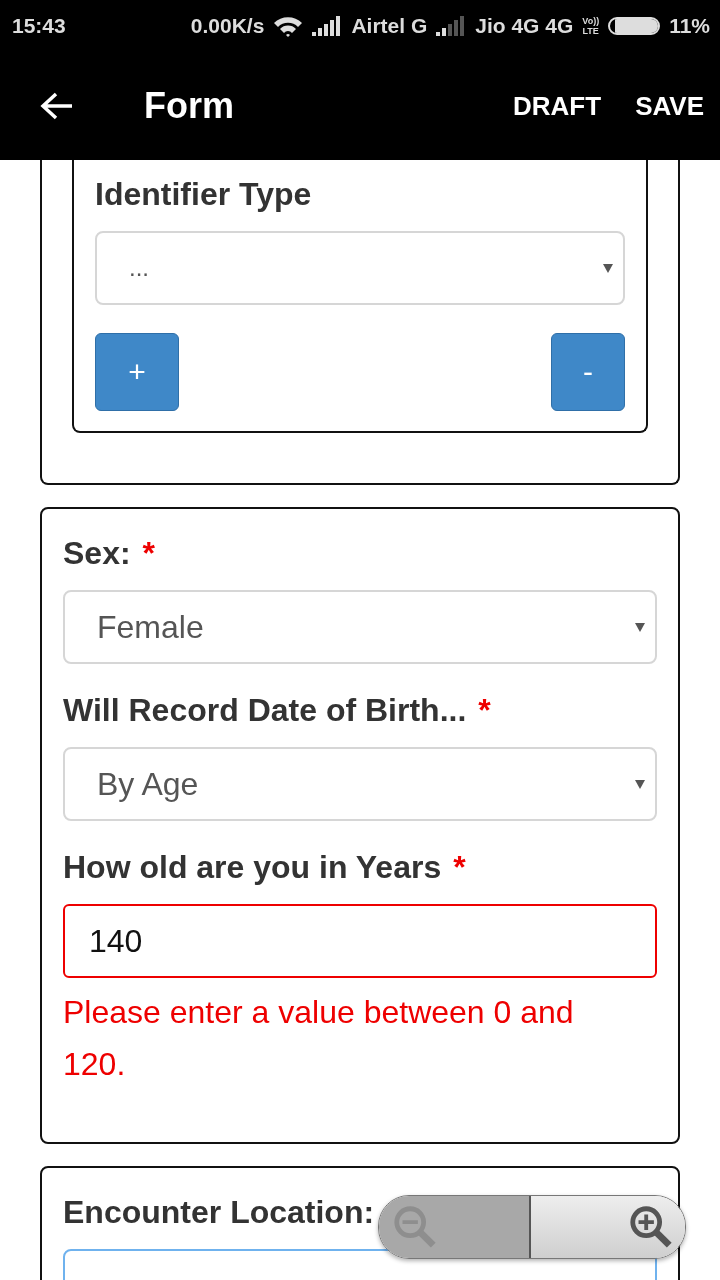 Image resolution: width=720 pixels, height=1280 pixels. I want to click on battery-icon, so click(634, 26).